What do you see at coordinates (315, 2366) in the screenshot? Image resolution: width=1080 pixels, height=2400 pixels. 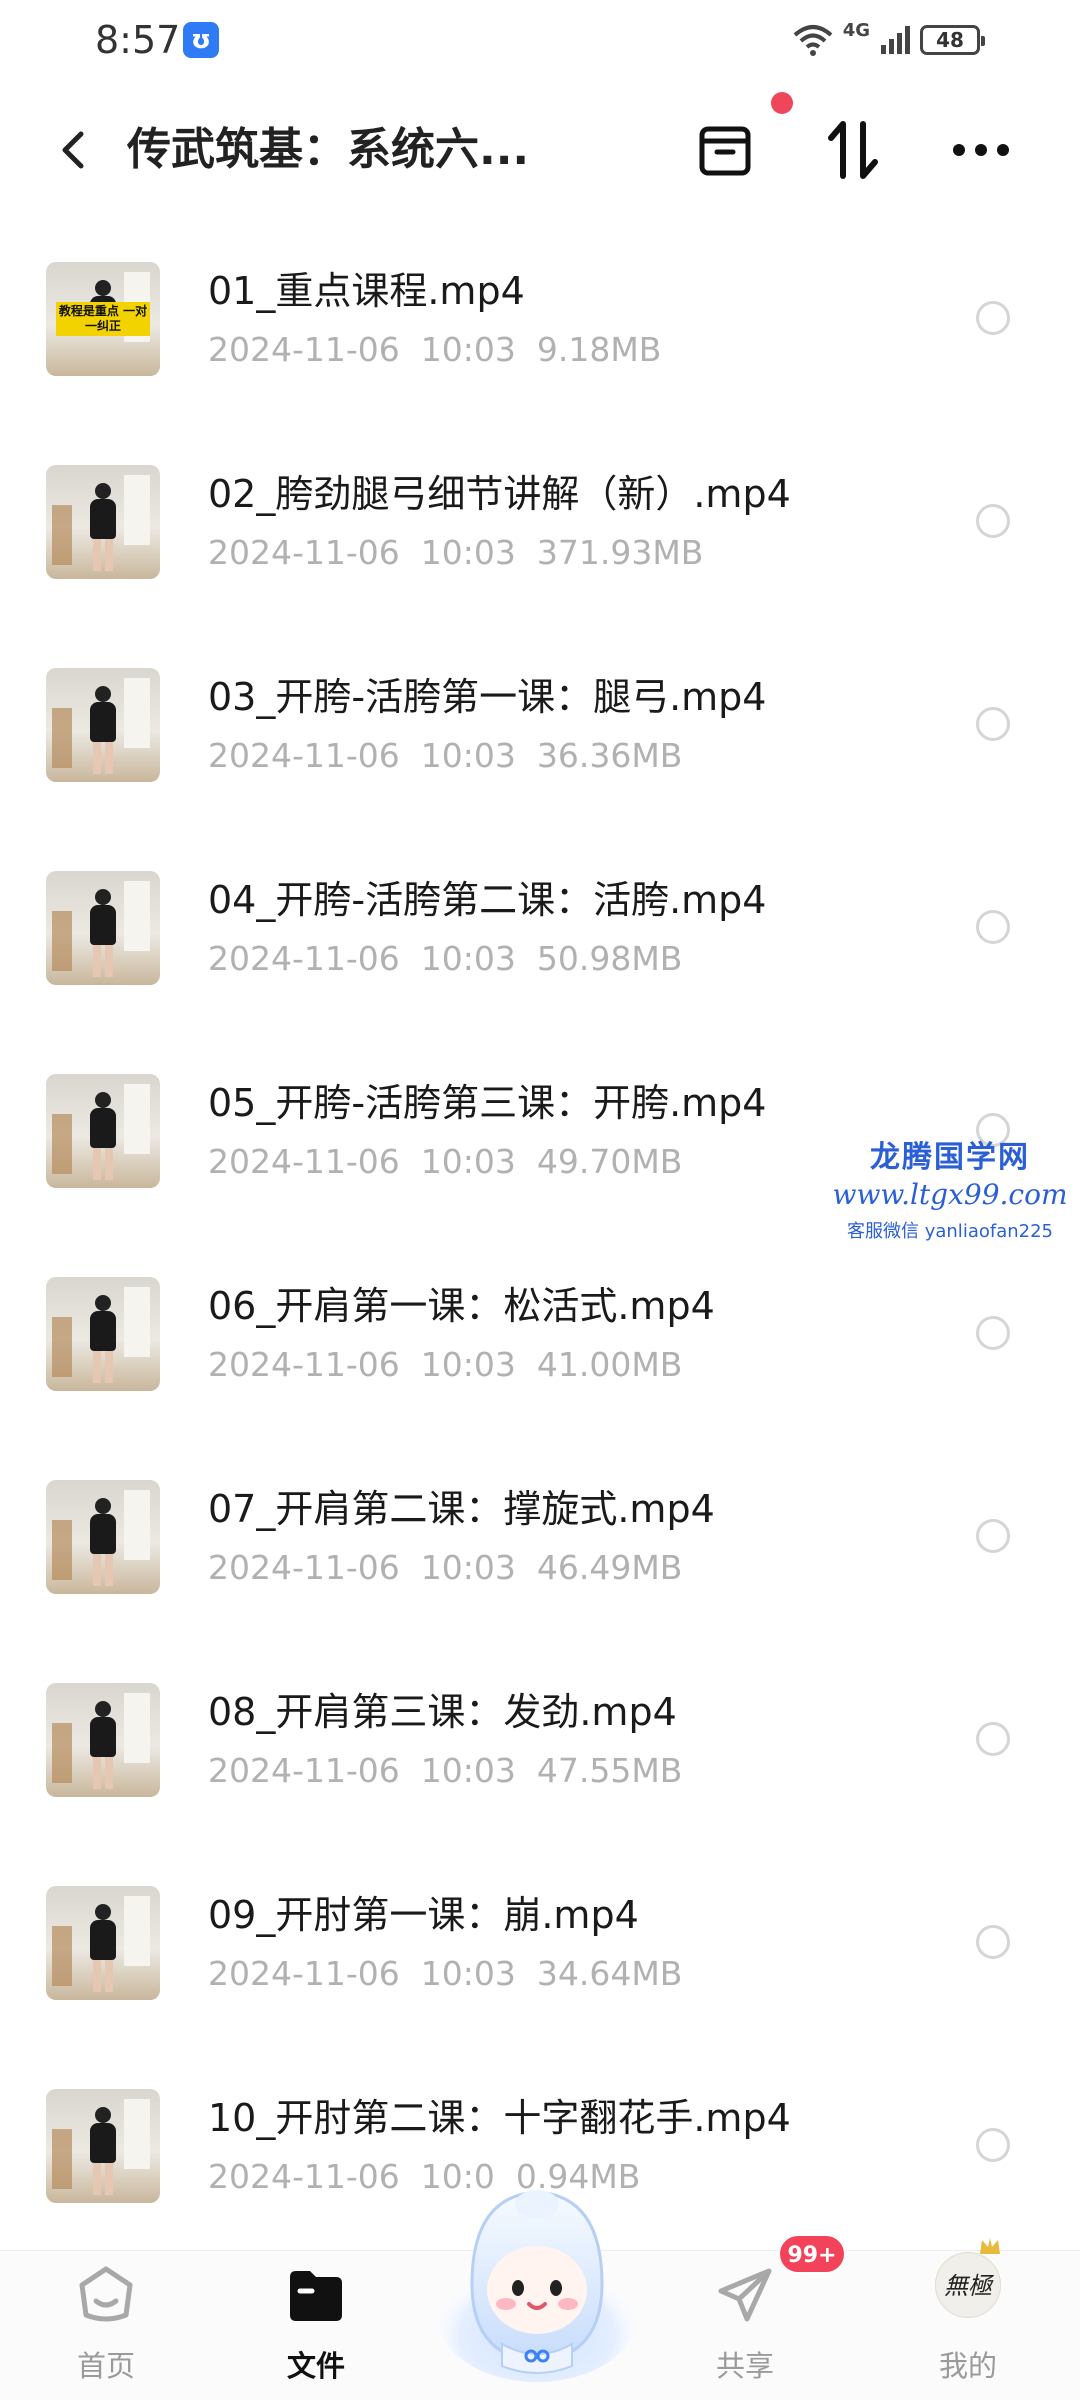 I see `nav-label-files: 文件` at bounding box center [315, 2366].